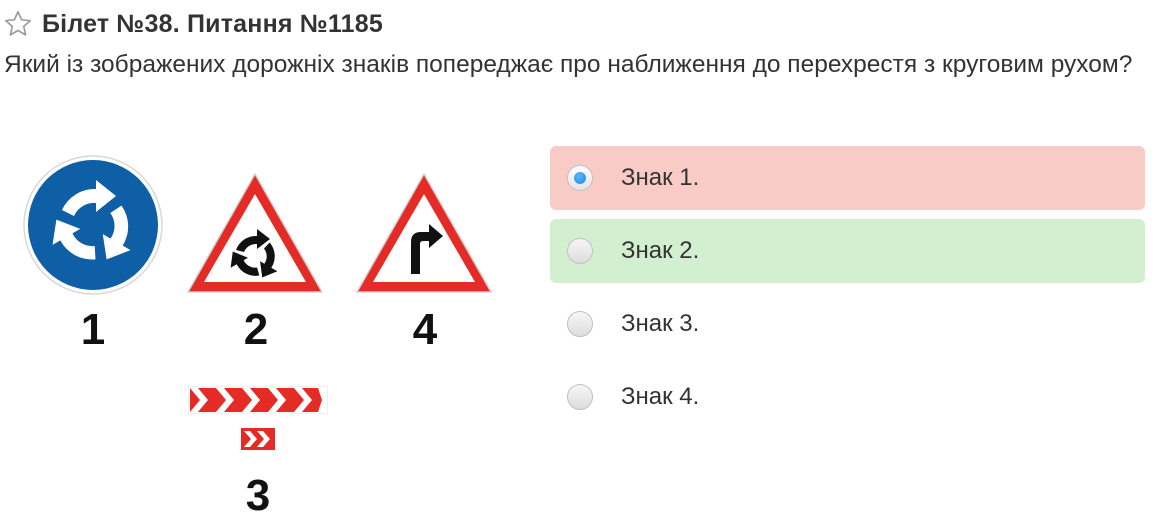 The height and width of the screenshot is (521, 1155). I want to click on answer-label: Знак 3., so click(660, 323).